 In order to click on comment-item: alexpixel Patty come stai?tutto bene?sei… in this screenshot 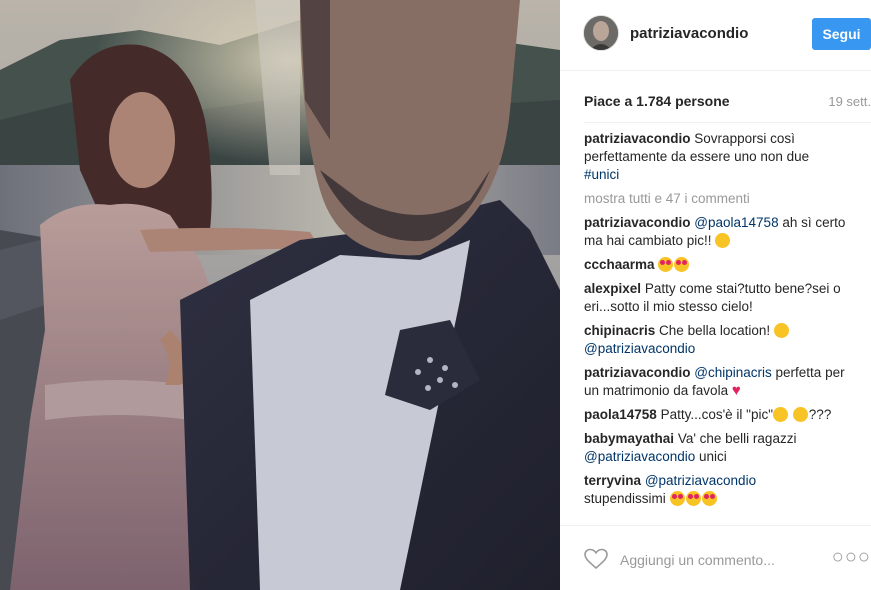, I will do `click(719, 298)`.